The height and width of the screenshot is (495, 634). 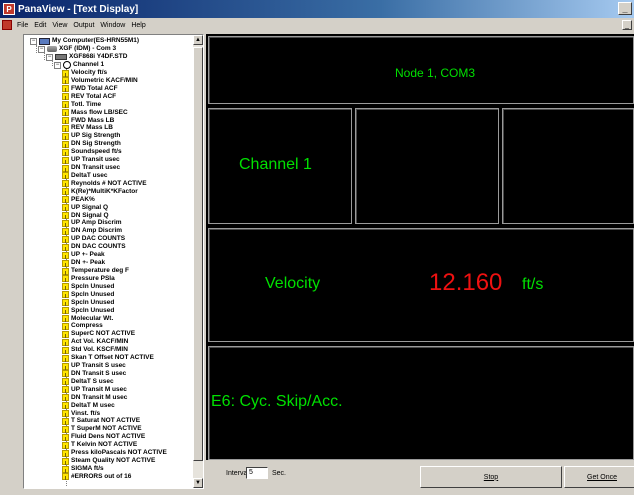 I want to click on tree-parameter-item: Totl. Time, so click(x=81, y=105).